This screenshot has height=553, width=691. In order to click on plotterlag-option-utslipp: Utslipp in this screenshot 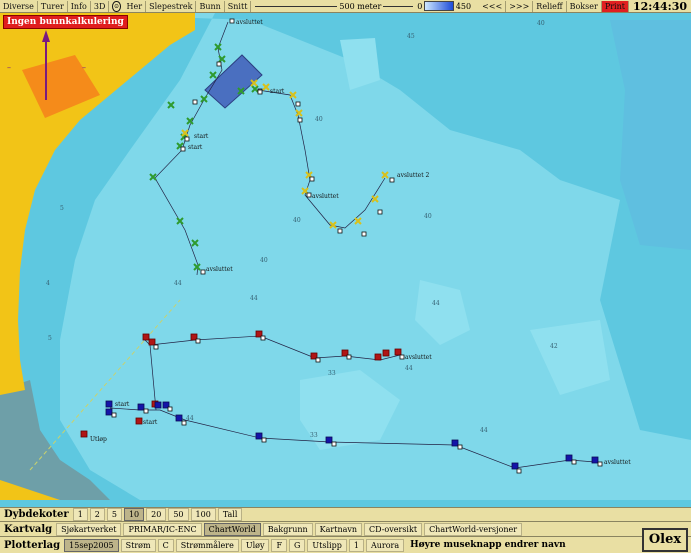, I will do `click(327, 545)`.